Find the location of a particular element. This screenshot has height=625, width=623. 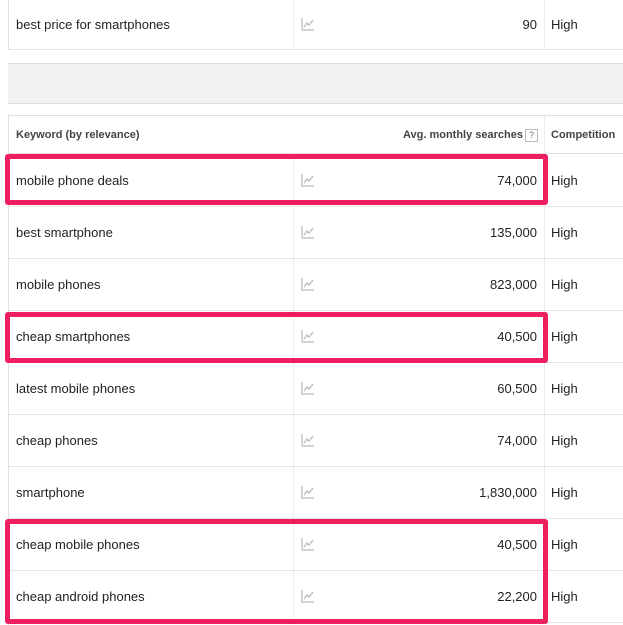

table-row: cheap smartphones 40,500 High is located at coordinates (316, 337).